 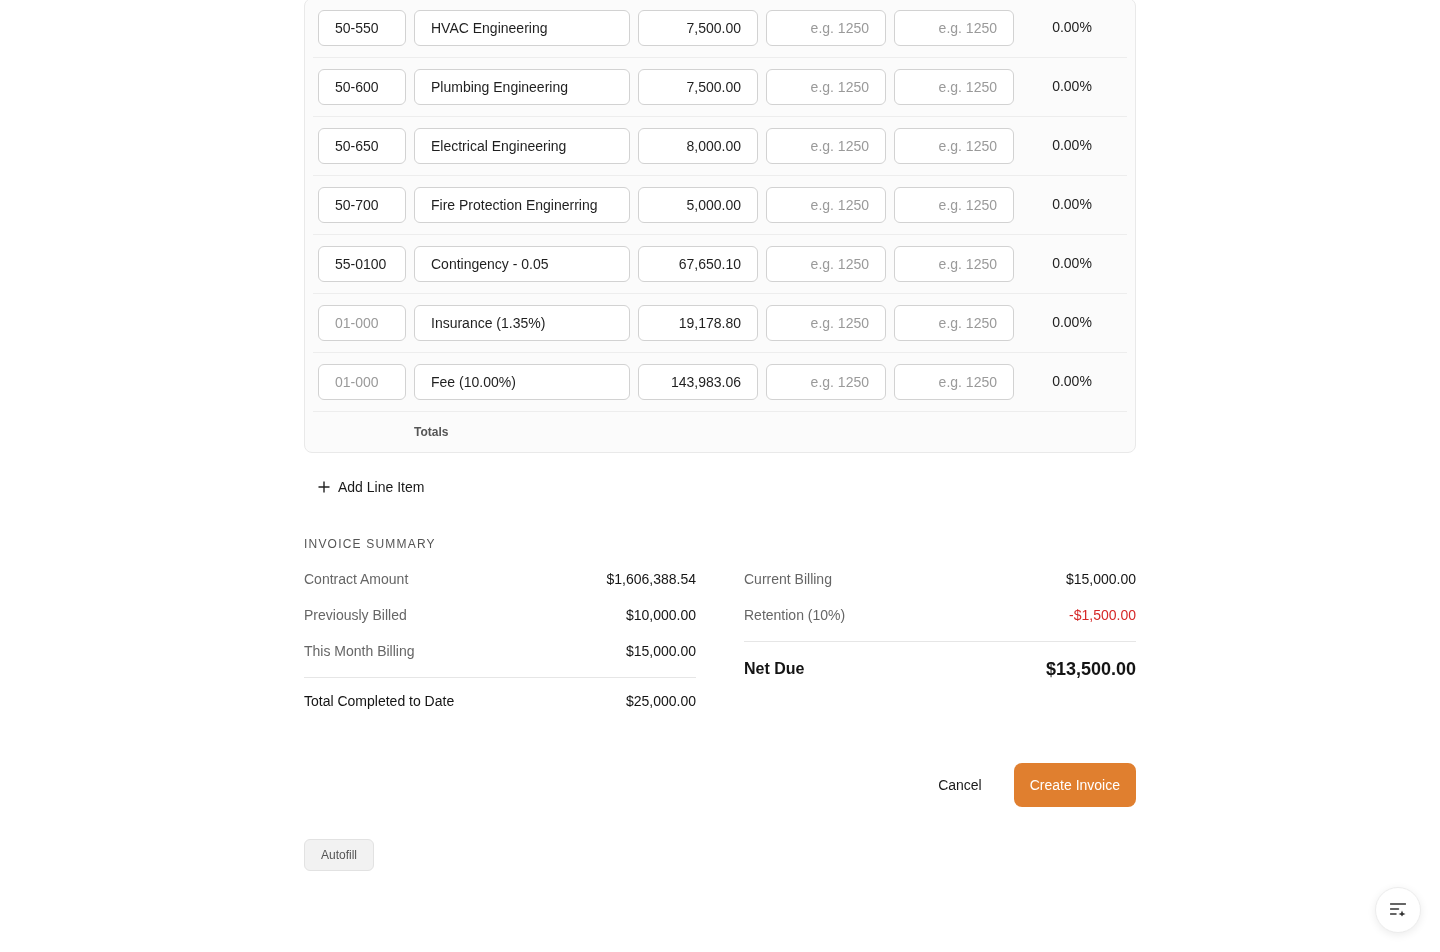 I want to click on summary-label: Current Billing, so click(x=788, y=579).